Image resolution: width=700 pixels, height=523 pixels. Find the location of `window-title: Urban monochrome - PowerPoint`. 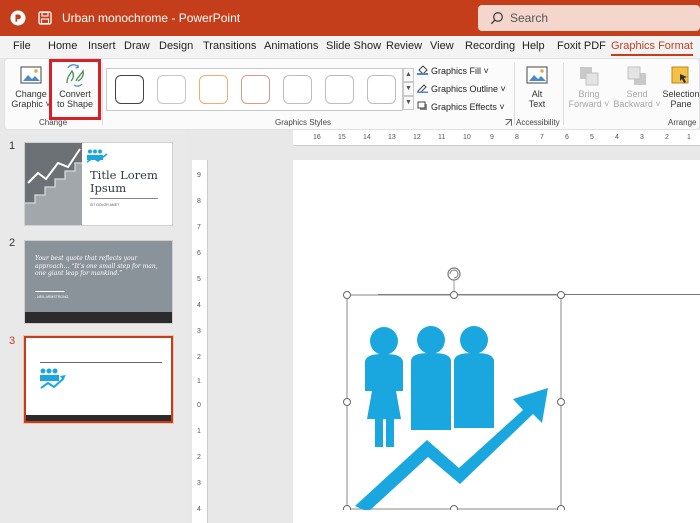

window-title: Urban monochrome - PowerPoint is located at coordinates (151, 18).